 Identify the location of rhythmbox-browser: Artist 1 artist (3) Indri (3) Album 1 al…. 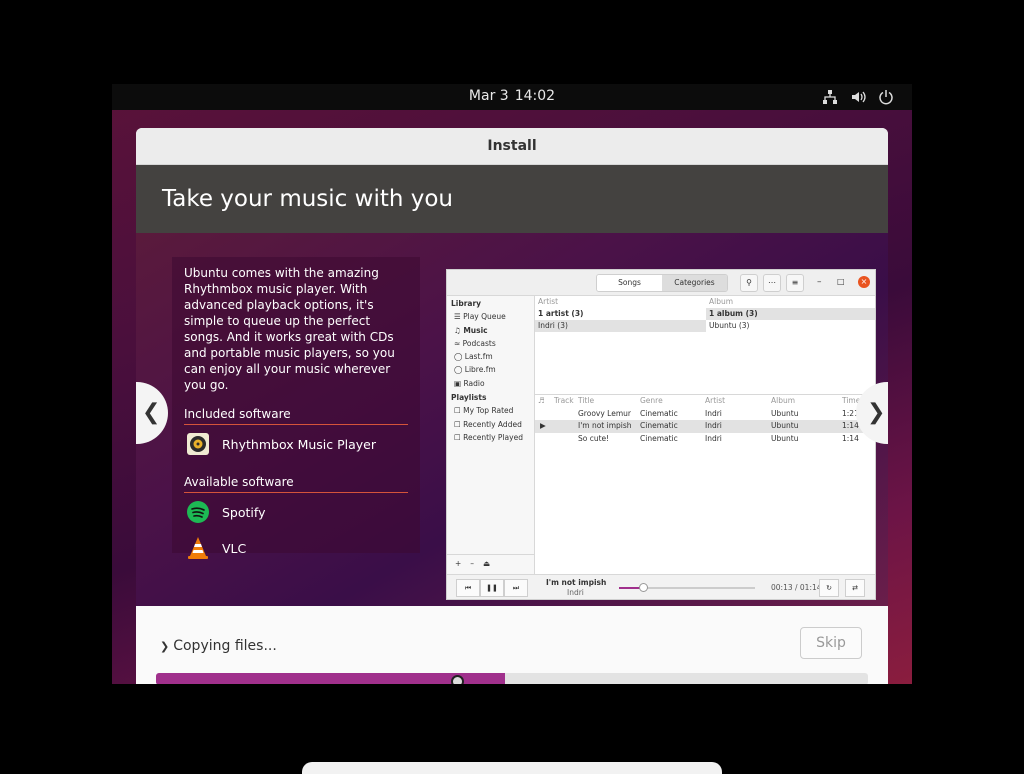
(705, 345).